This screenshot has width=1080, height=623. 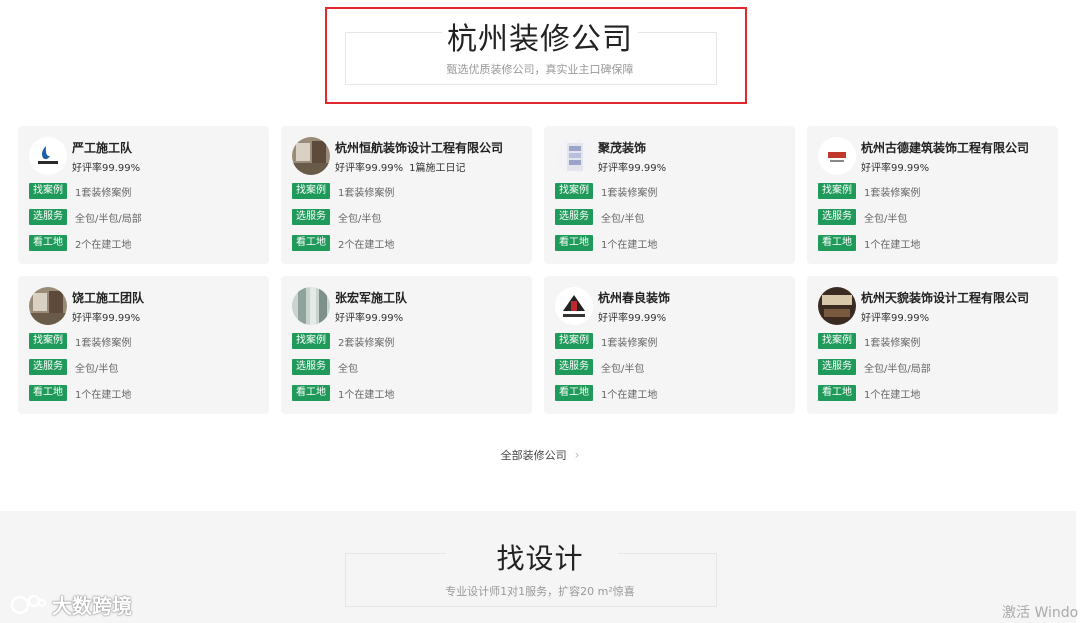 I want to click on diary-count: 1篇施工日记, so click(x=437, y=168).